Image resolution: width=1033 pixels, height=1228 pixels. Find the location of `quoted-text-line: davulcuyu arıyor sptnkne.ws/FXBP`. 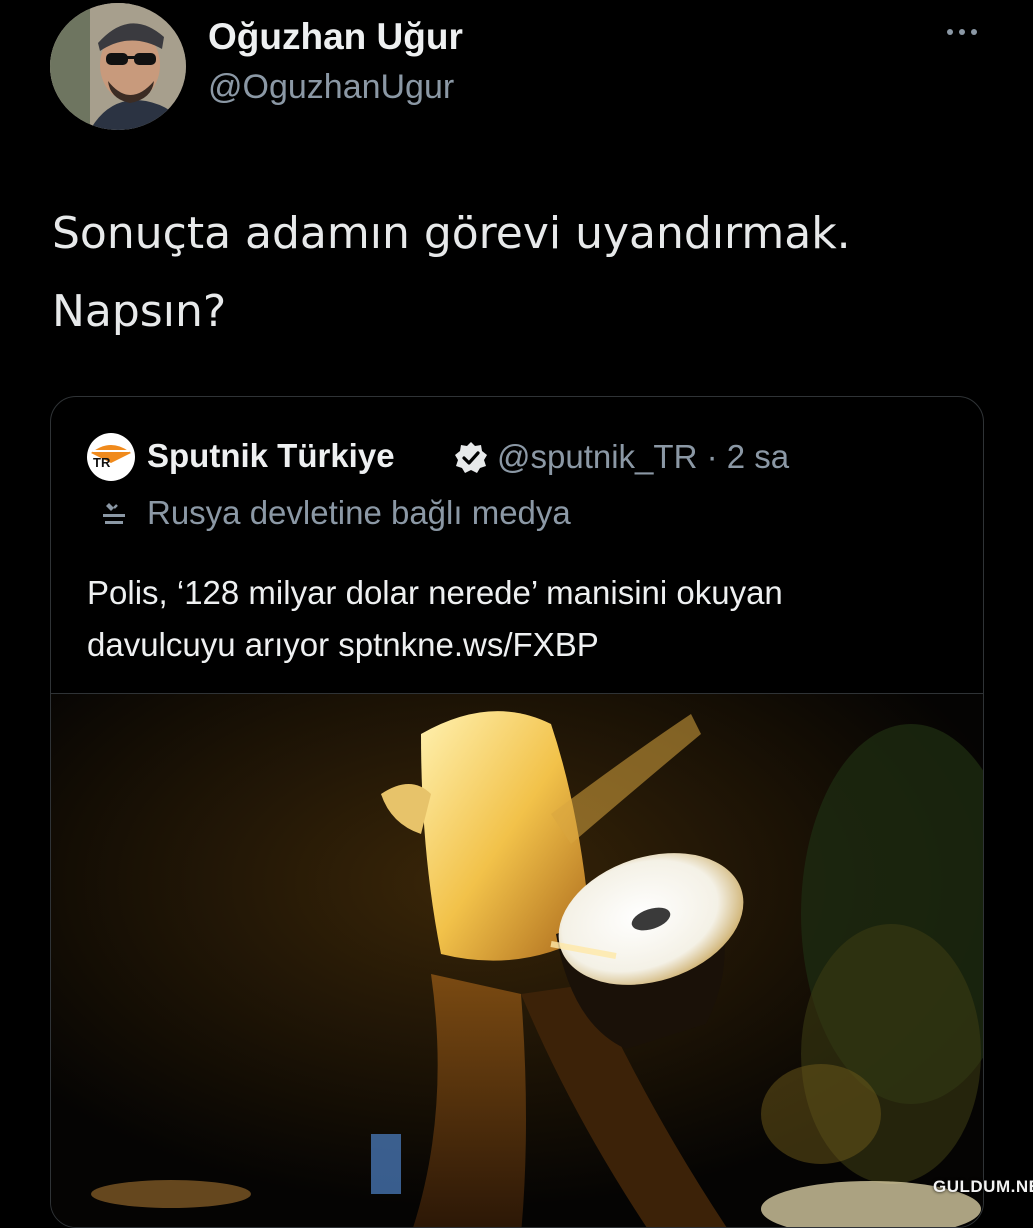

quoted-text-line: davulcuyu arıyor sptnkne.ws/FXBP is located at coordinates (527, 645).